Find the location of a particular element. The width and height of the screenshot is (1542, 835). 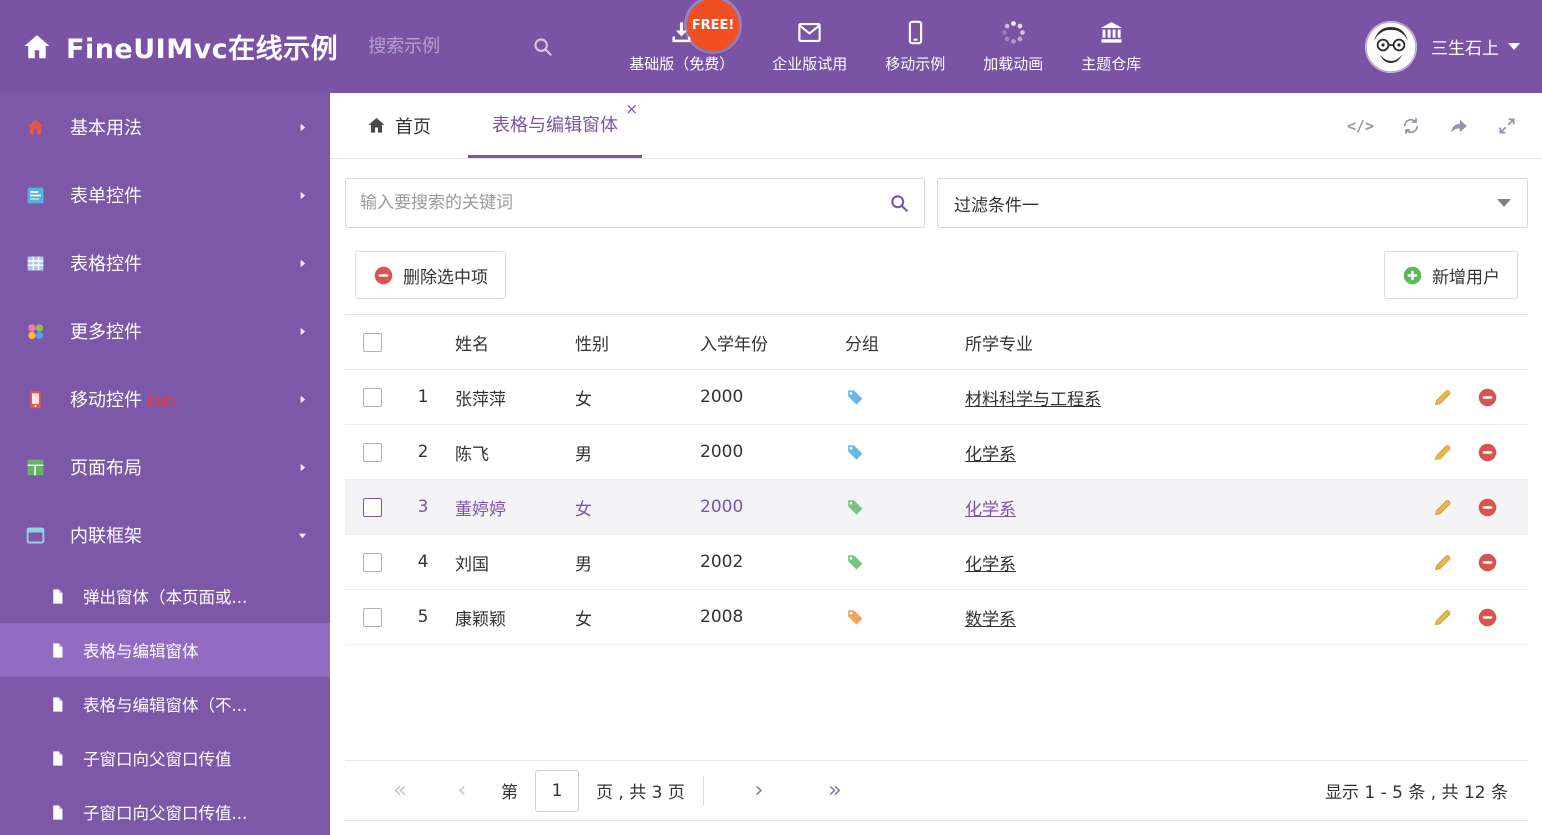

chevron-right-icon is located at coordinates (303, 195).